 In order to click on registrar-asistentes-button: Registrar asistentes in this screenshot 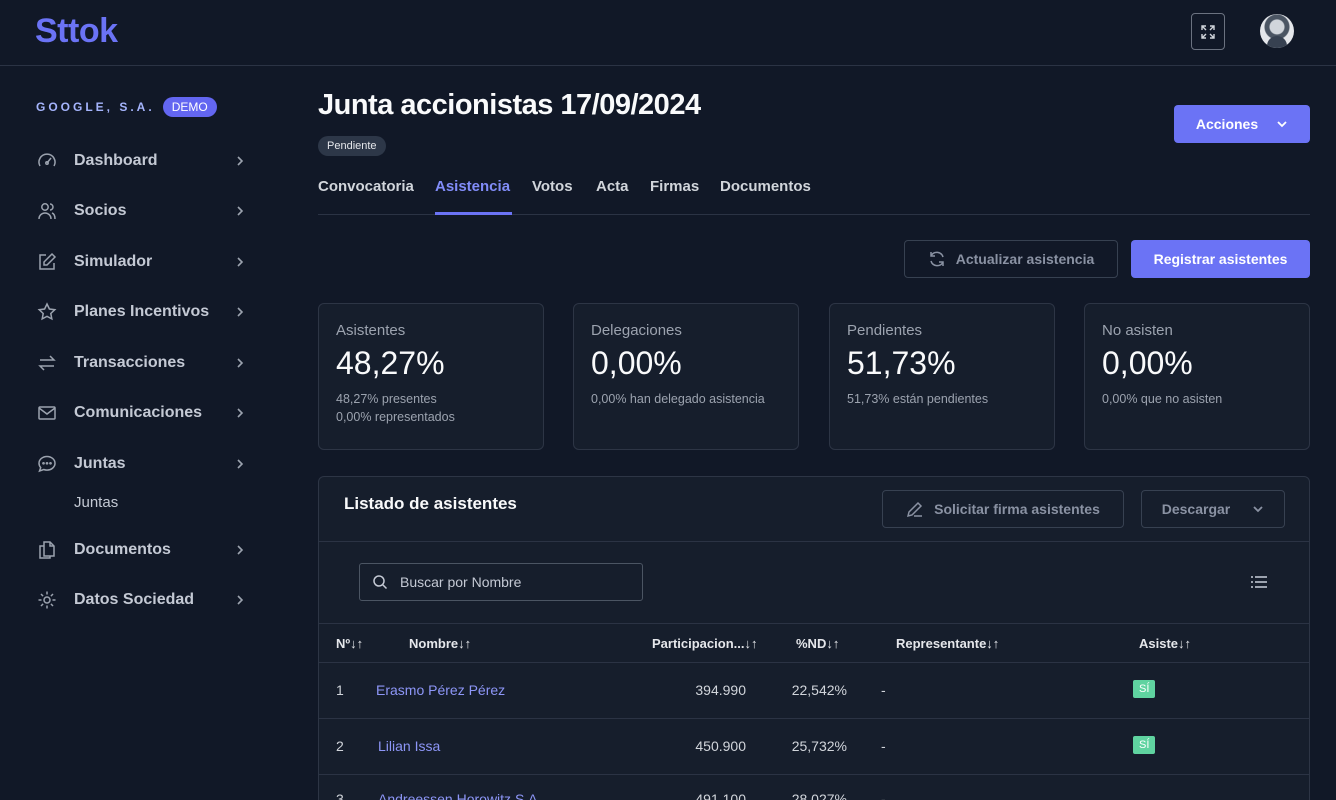, I will do `click(1220, 259)`.